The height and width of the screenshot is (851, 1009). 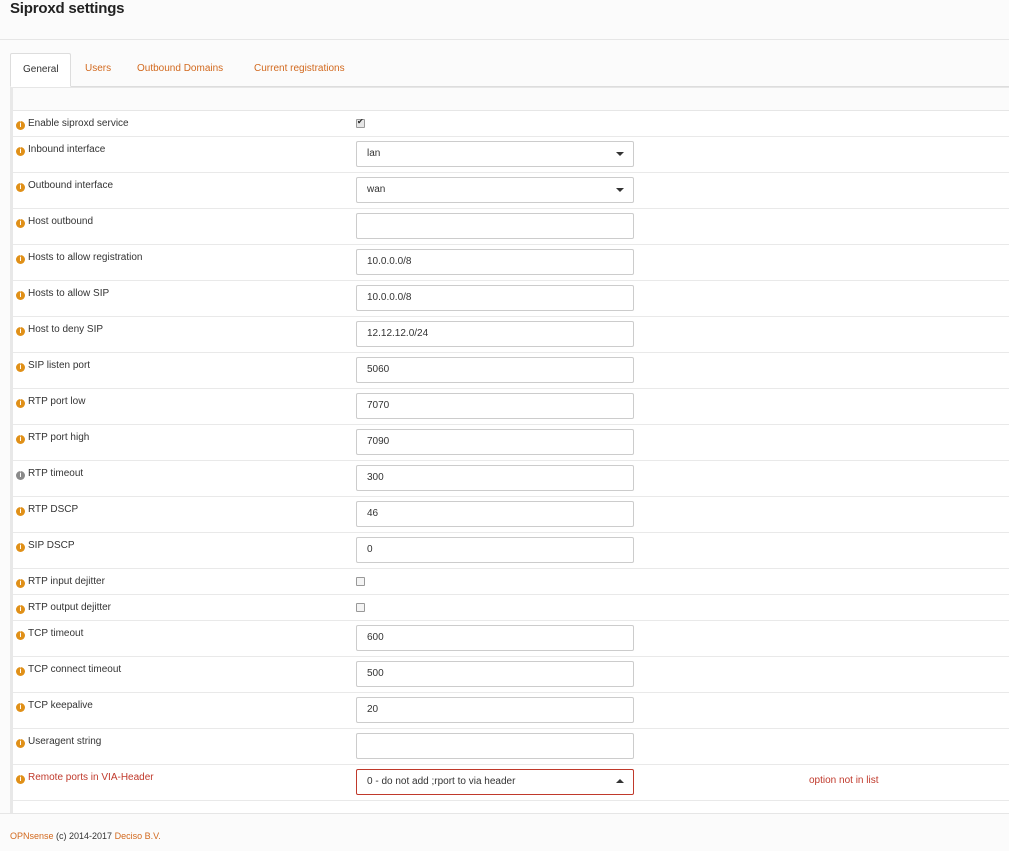 I want to click on select-dropdown: lan, so click(x=495, y=154).